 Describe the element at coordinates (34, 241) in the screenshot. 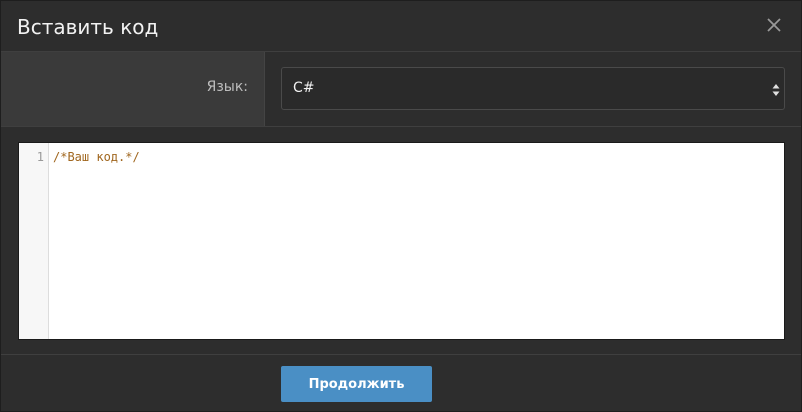

I see `line-number-gutter: 1` at that location.